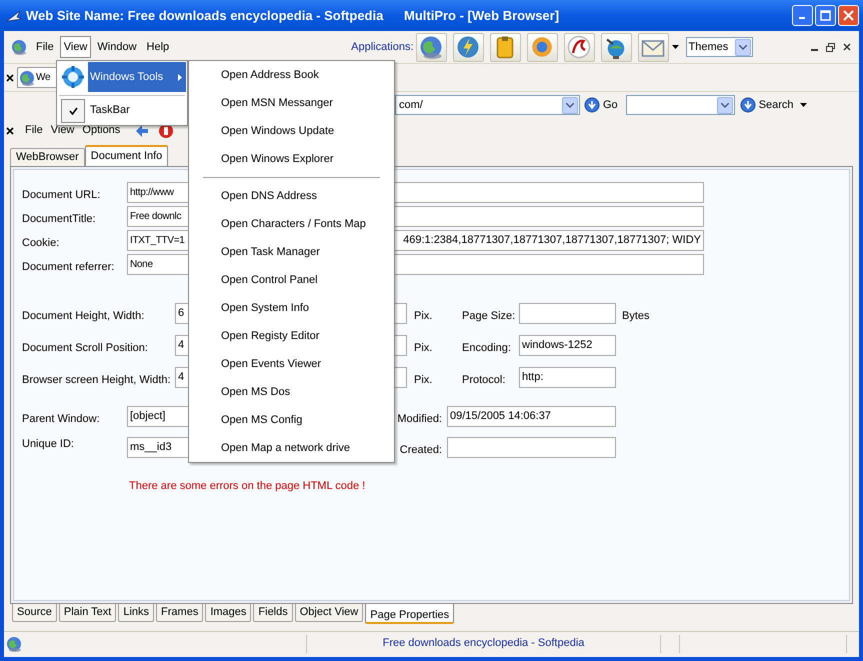 The height and width of the screenshot is (661, 863). I want to click on unit-label: Bytes, so click(636, 316).